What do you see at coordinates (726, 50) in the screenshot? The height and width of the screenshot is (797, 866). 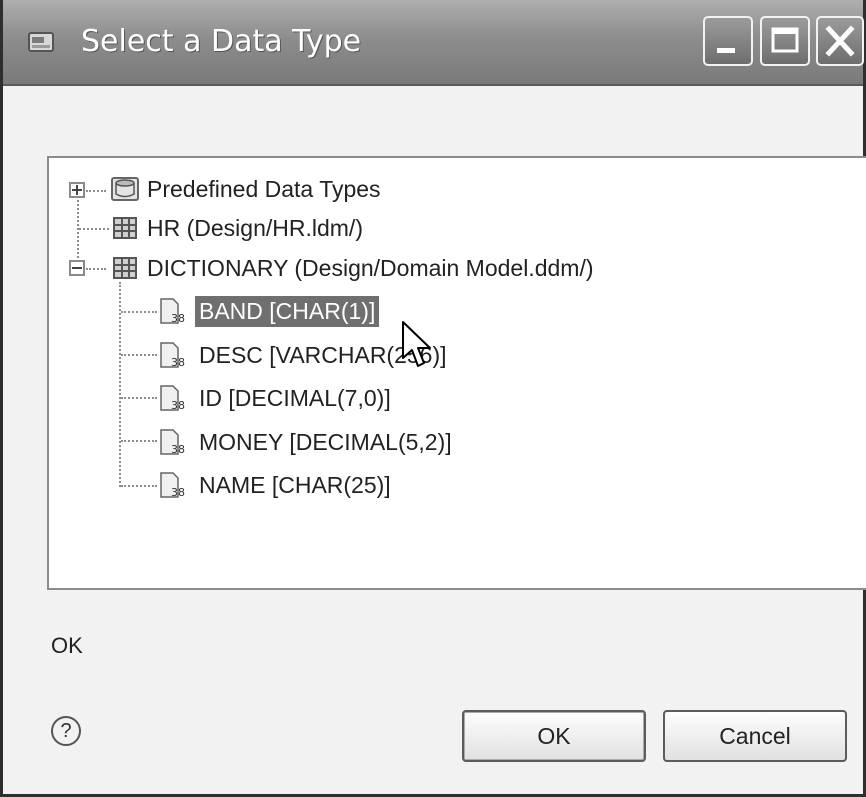 I see `minimize-icon` at bounding box center [726, 50].